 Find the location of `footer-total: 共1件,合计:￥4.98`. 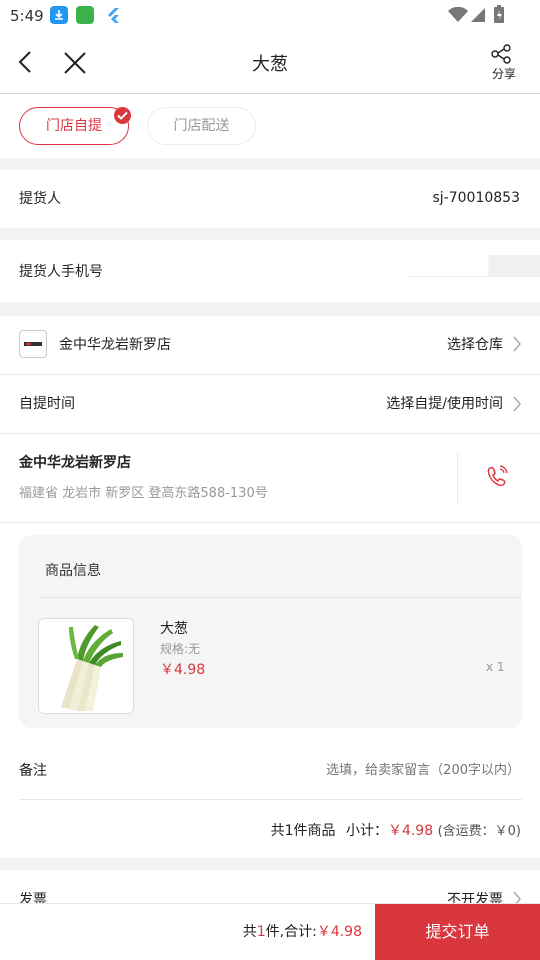

footer-total: 共1件,合计:￥4.98 is located at coordinates (302, 931).